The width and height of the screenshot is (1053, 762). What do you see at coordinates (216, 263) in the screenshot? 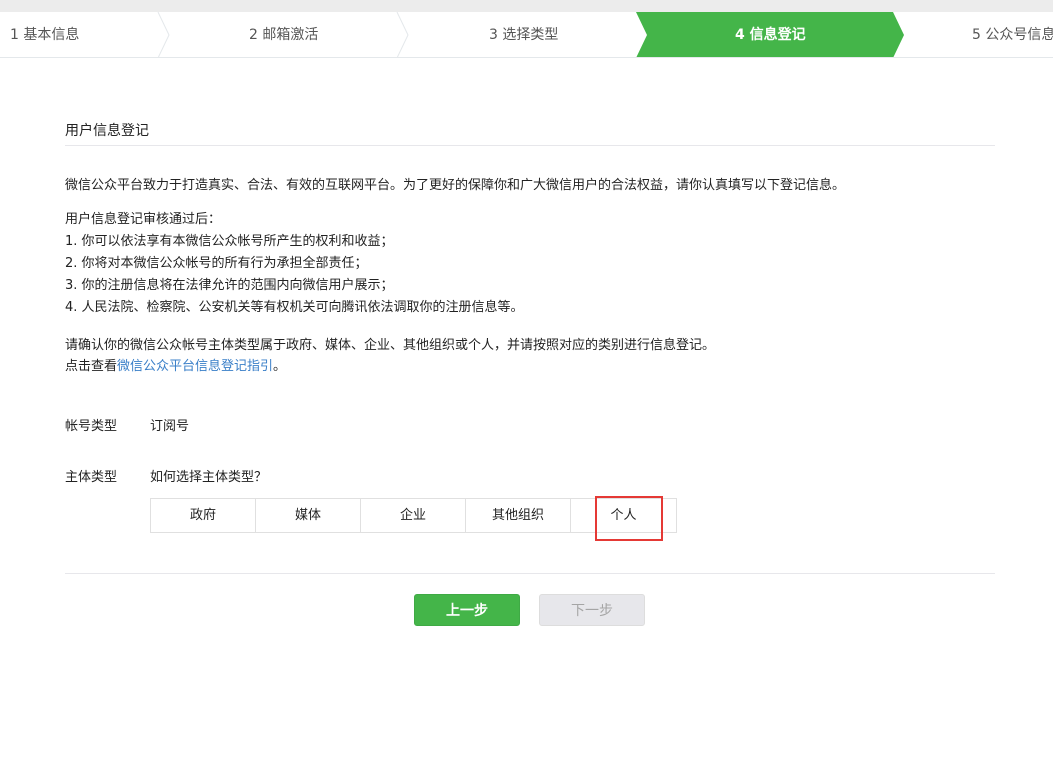
I see `review-item: 2. 你将对本微信公众帐号的所有行为承担全部责任；` at bounding box center [216, 263].